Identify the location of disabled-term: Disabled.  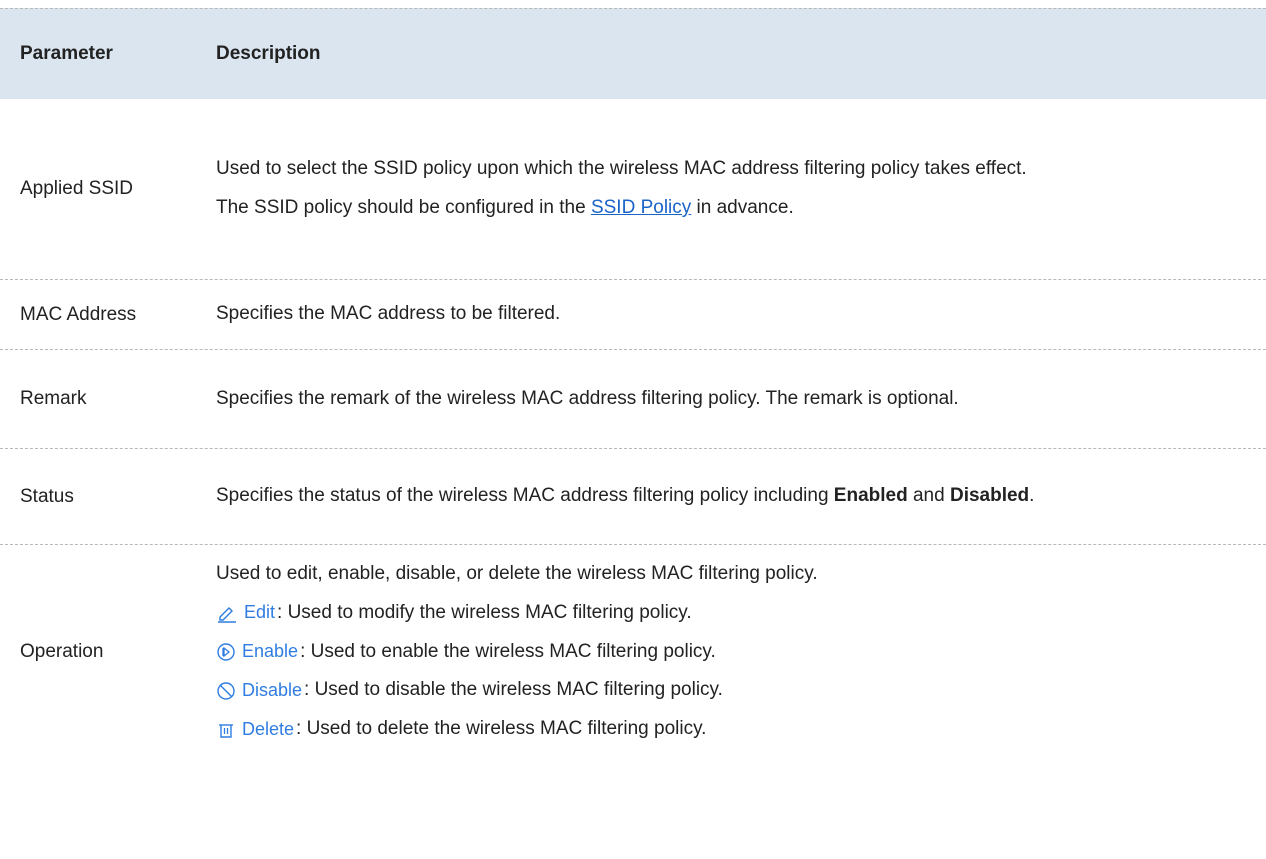
(989, 496).